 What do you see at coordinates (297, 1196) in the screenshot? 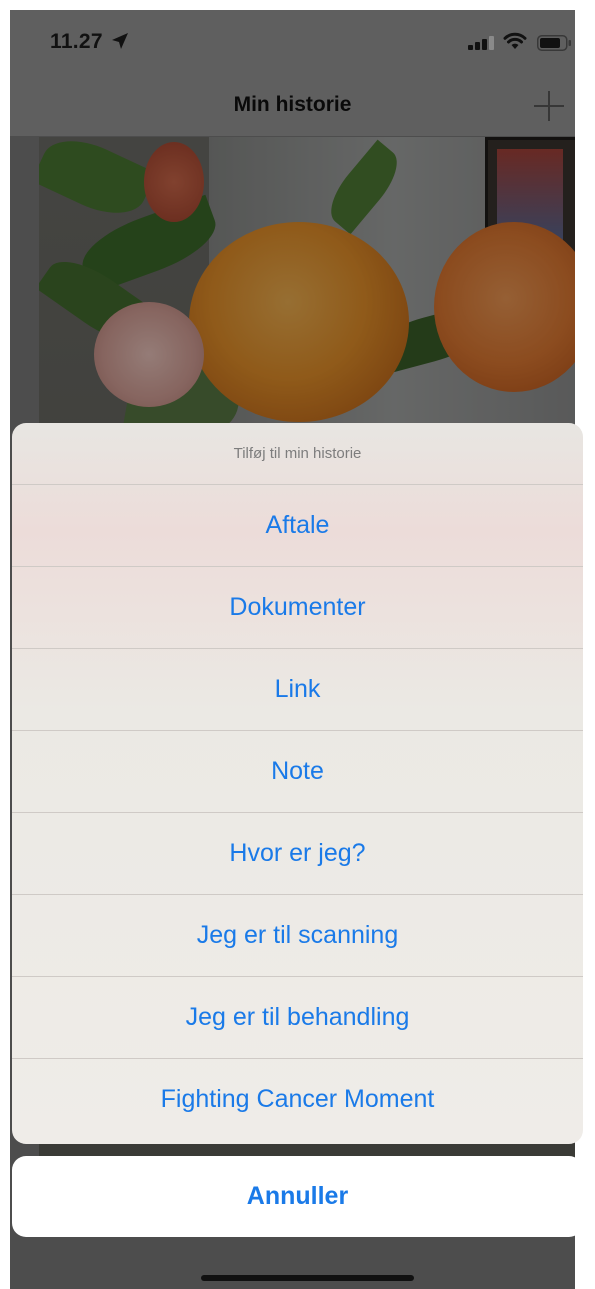
I see `cancel-button: Annuller` at bounding box center [297, 1196].